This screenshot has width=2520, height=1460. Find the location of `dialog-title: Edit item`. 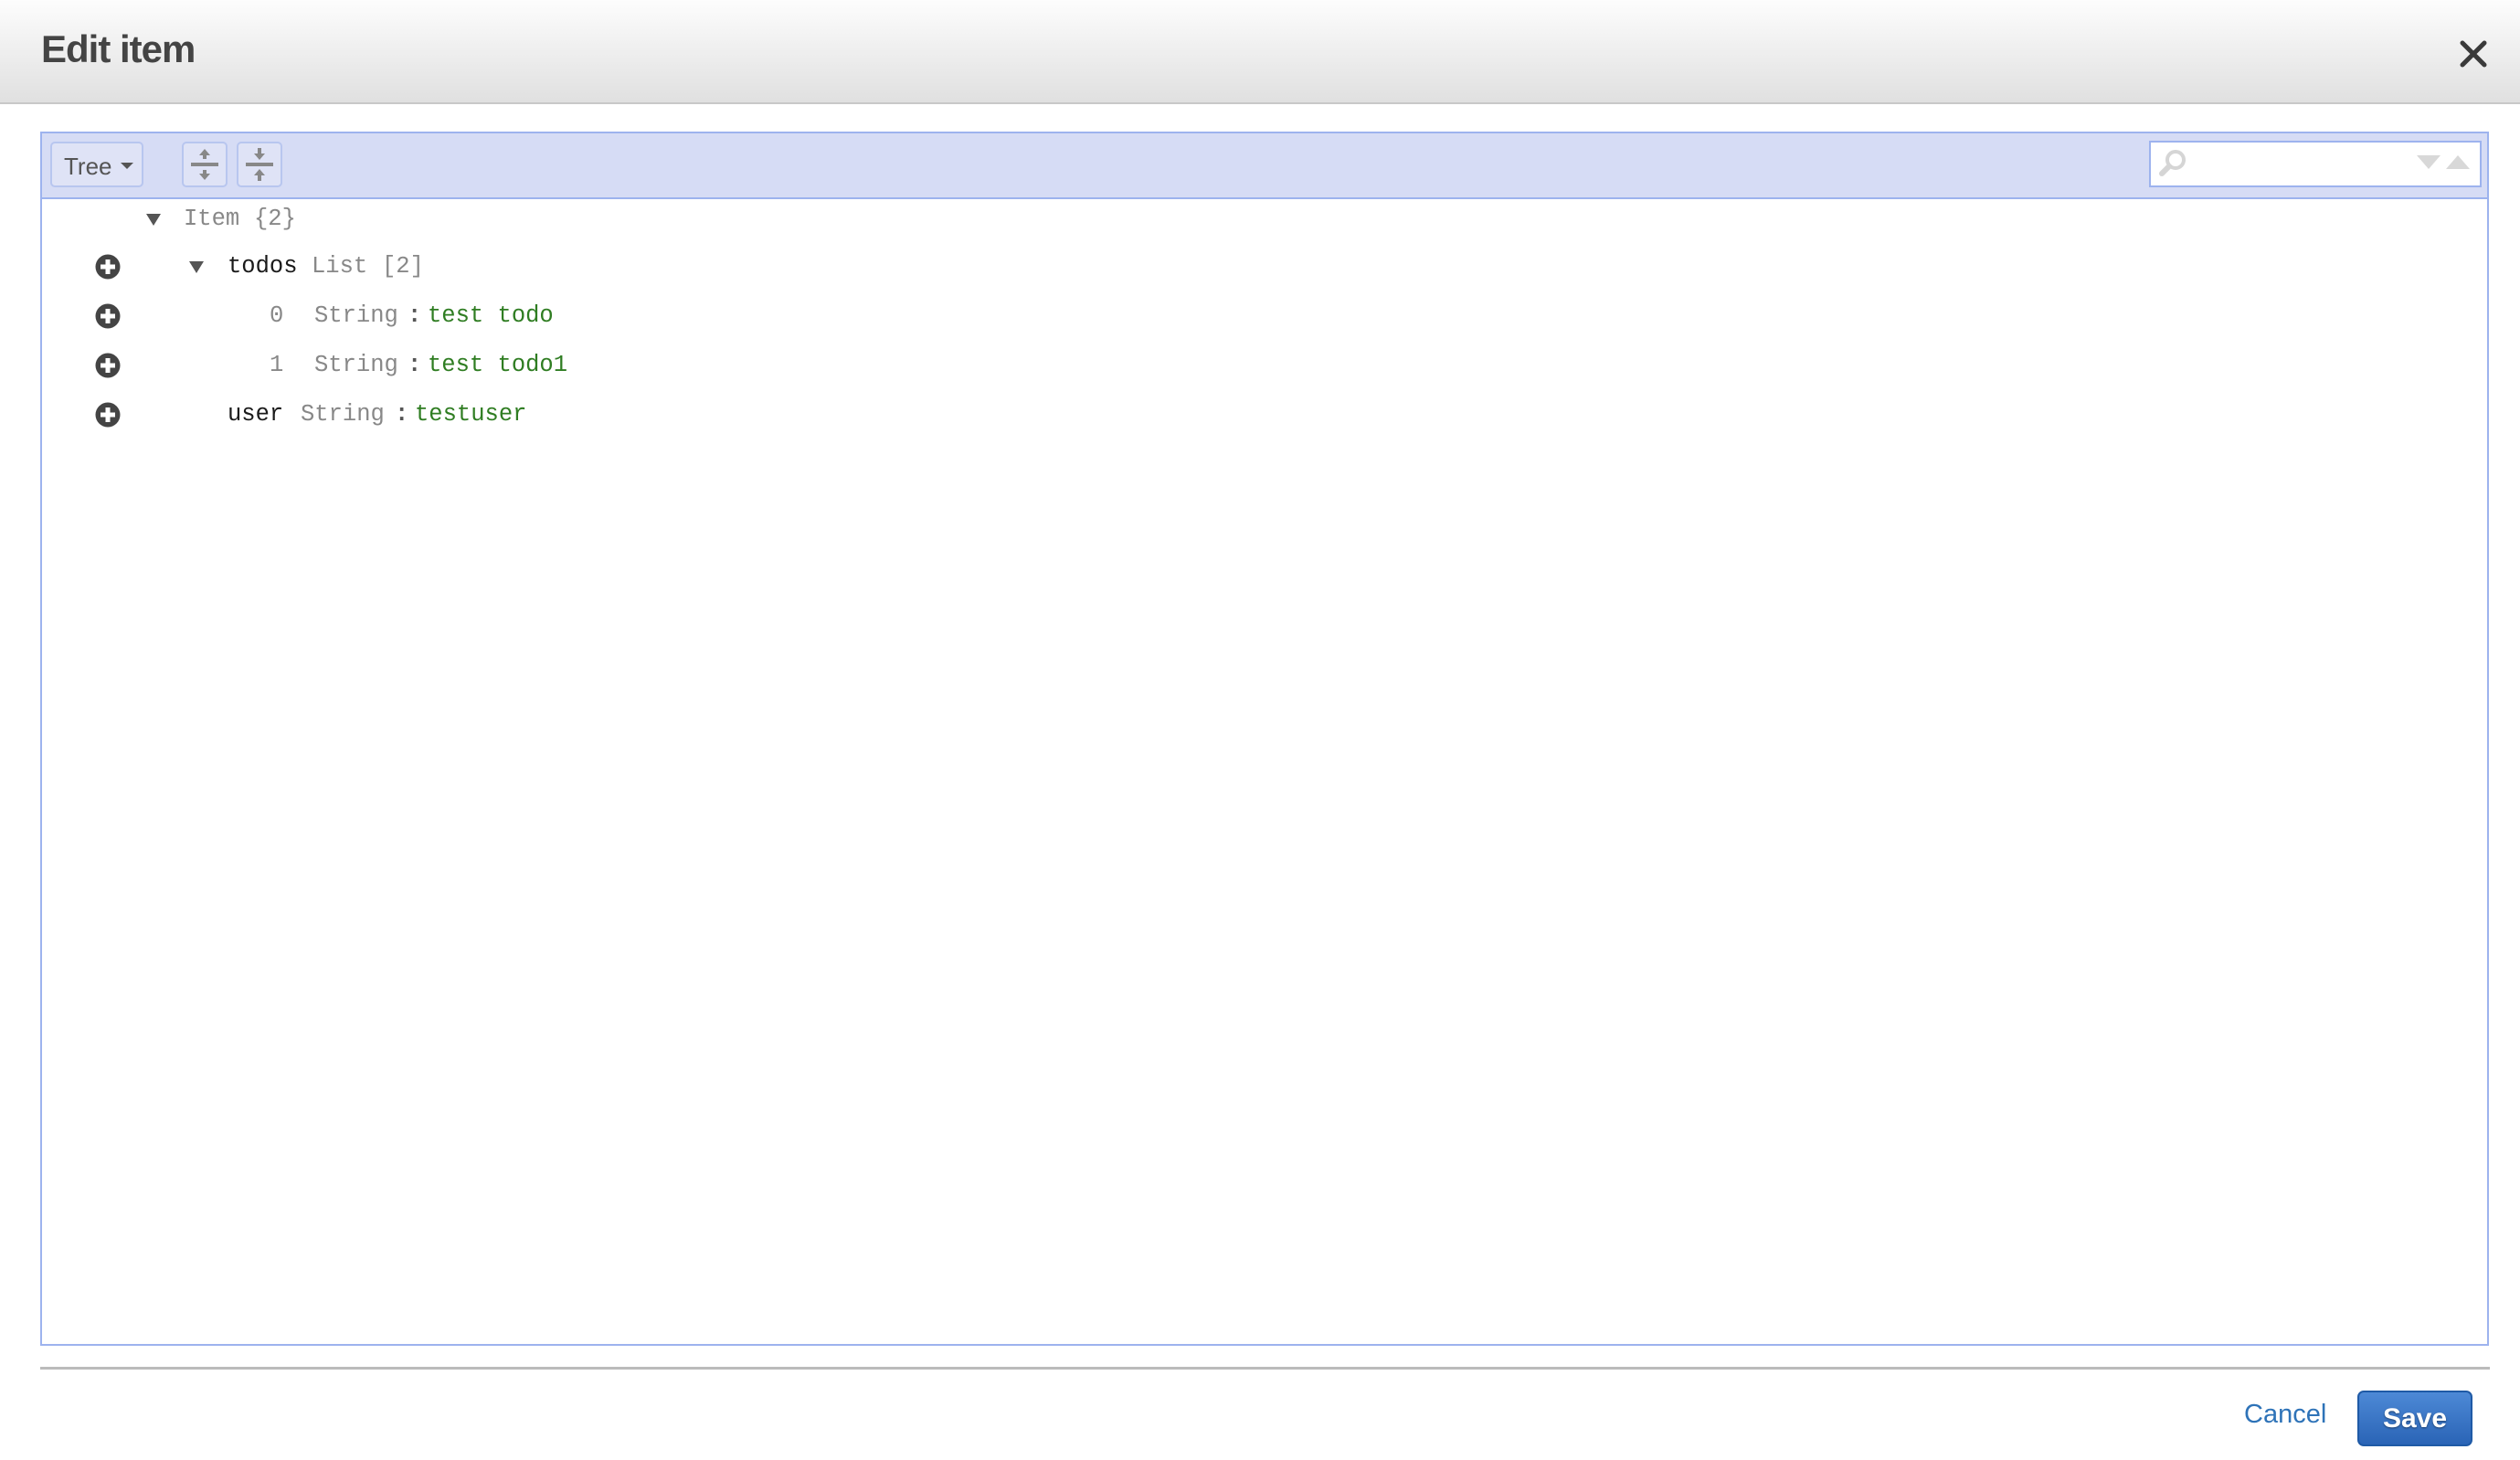

dialog-title: Edit item is located at coordinates (119, 48).